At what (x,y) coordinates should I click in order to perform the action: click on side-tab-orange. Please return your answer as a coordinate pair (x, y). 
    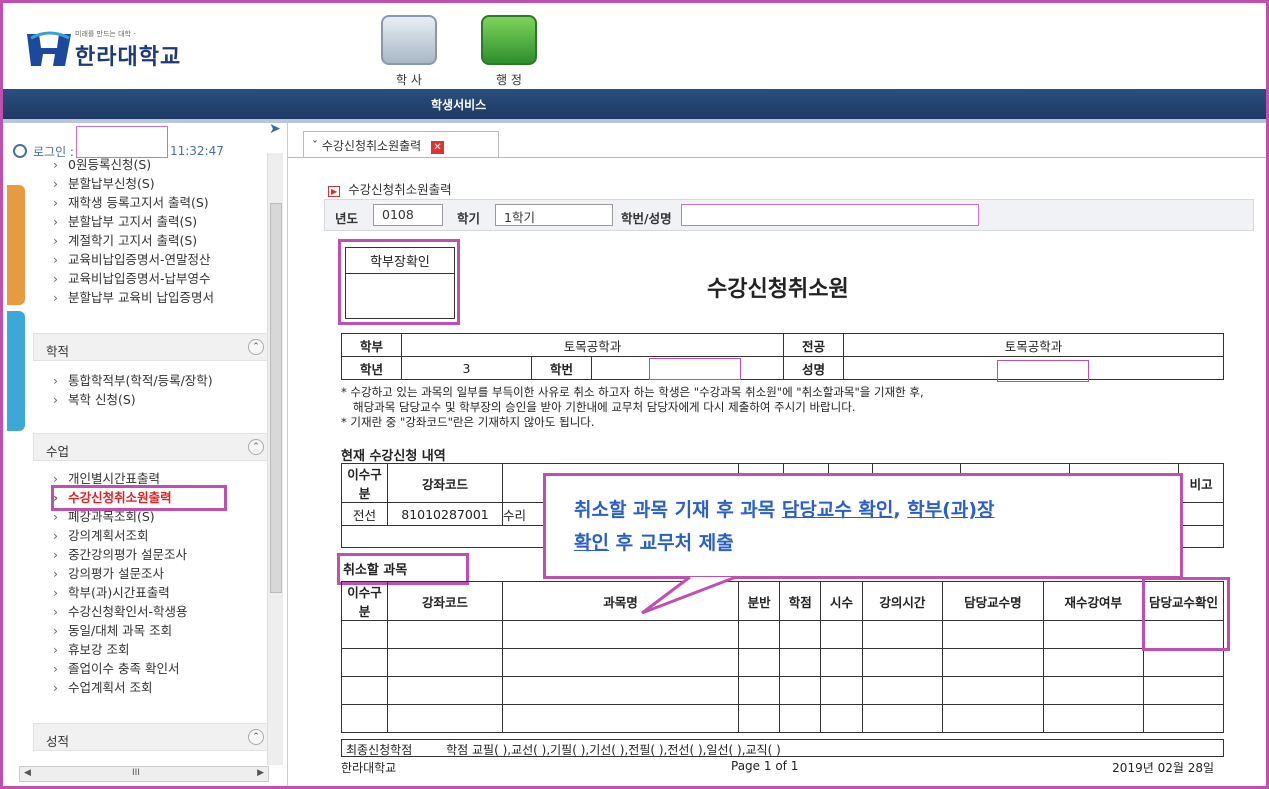
    Looking at the image, I should click on (16, 245).